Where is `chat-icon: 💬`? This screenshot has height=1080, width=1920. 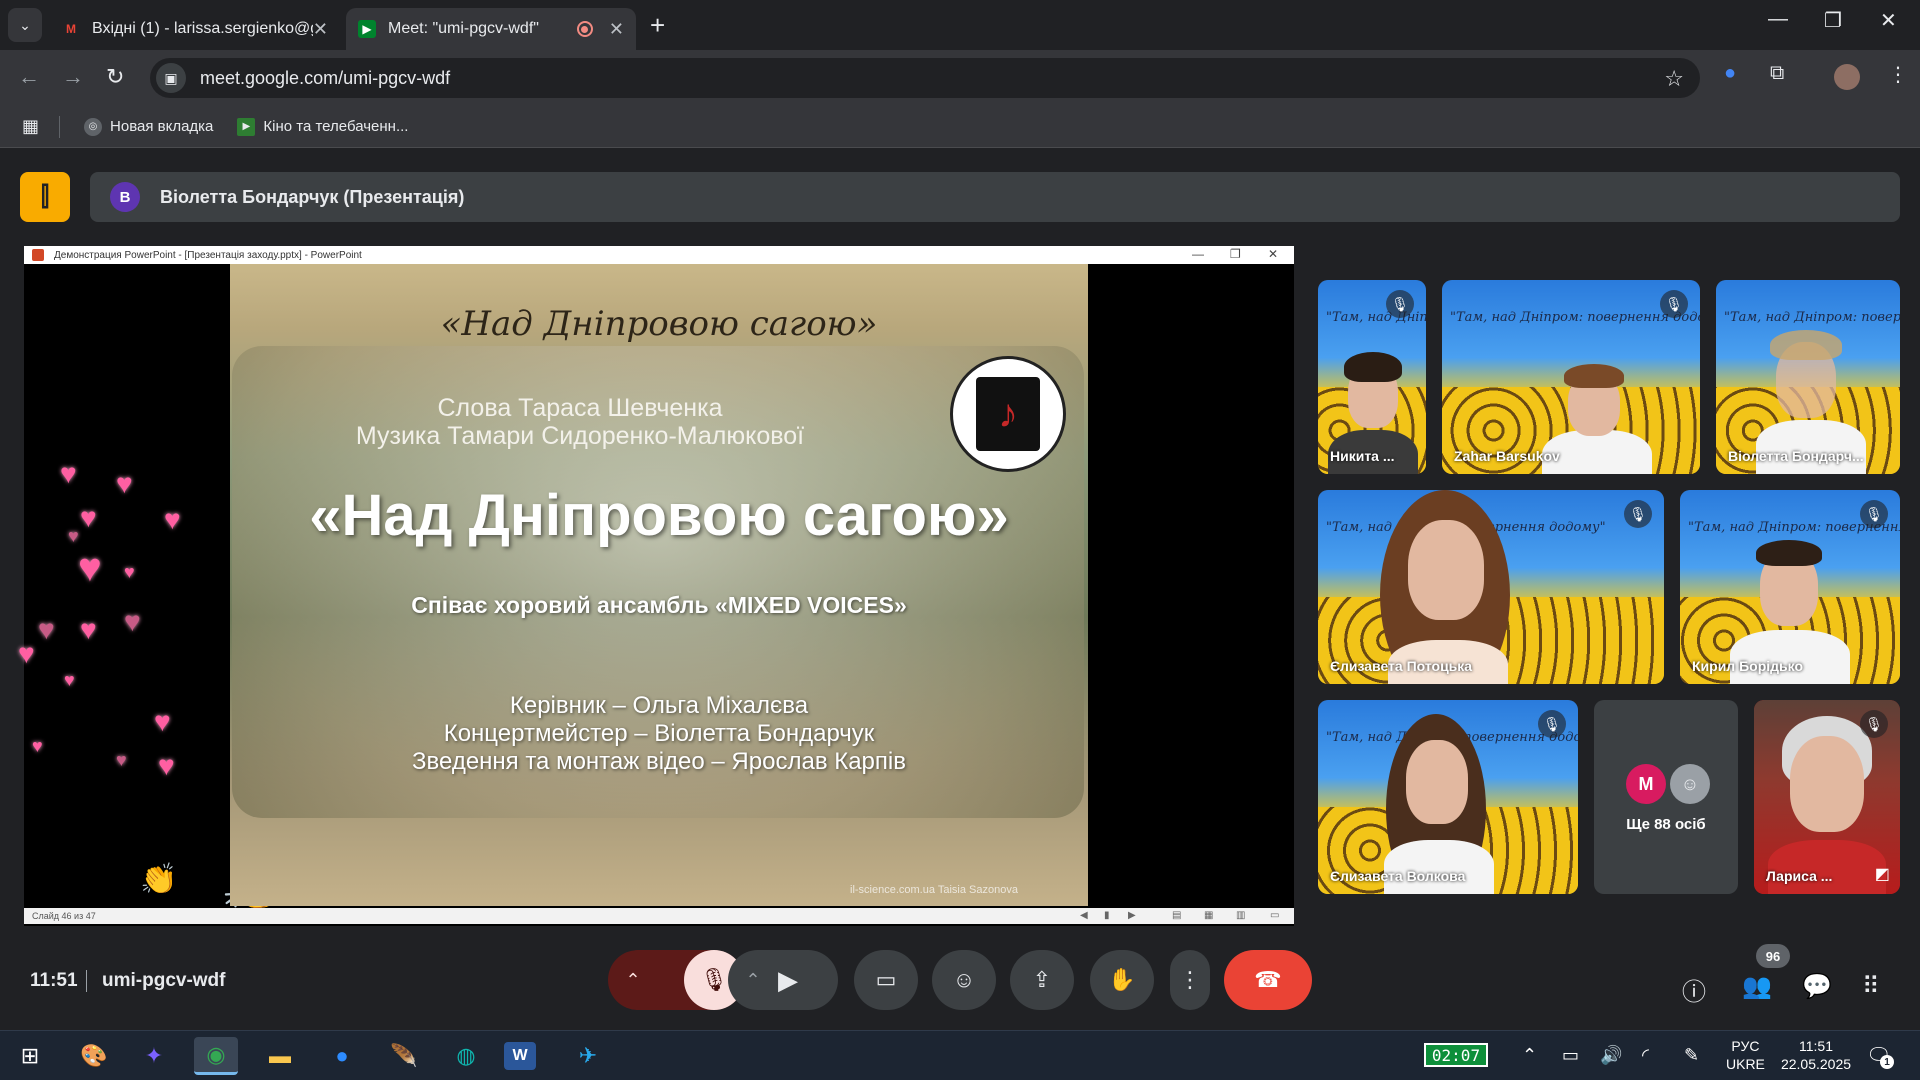
chat-icon: 💬 is located at coordinates (1817, 986).